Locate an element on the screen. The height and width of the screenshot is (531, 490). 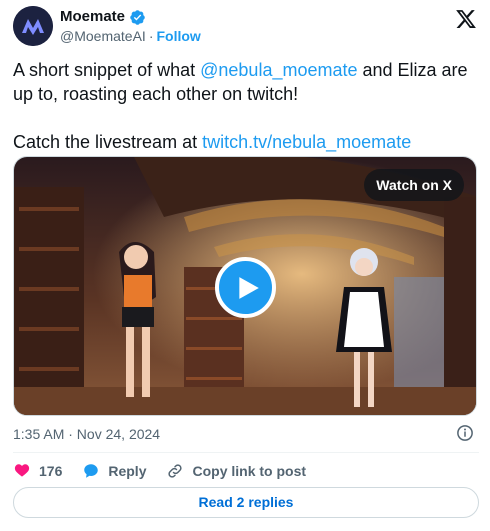
play-button is located at coordinates (245, 287).